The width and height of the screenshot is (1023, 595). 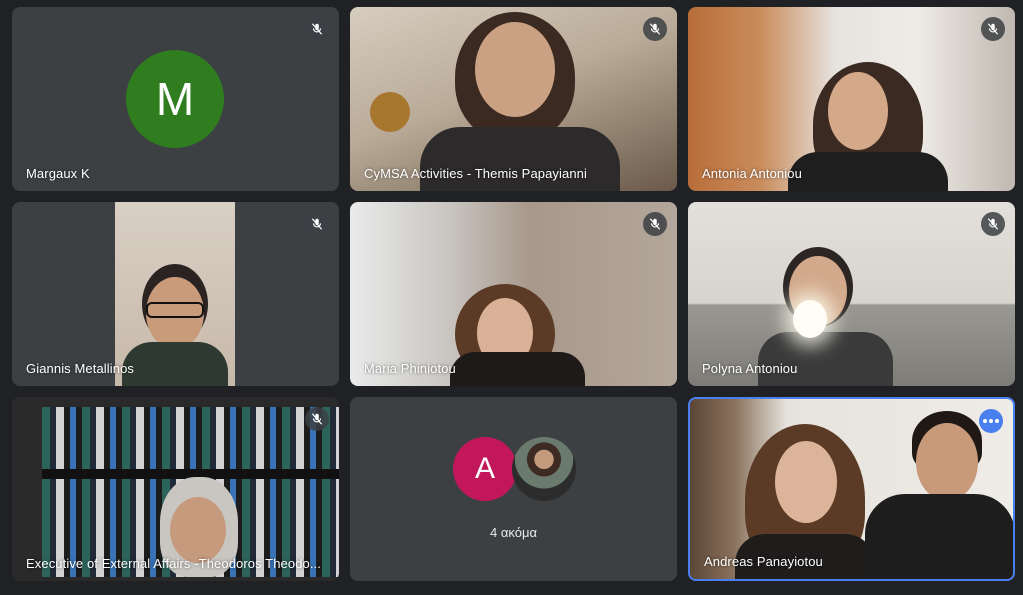 I want to click on participant-tile-themis: CyMSA Activities - Themis Papayianni, so click(x=513, y=99).